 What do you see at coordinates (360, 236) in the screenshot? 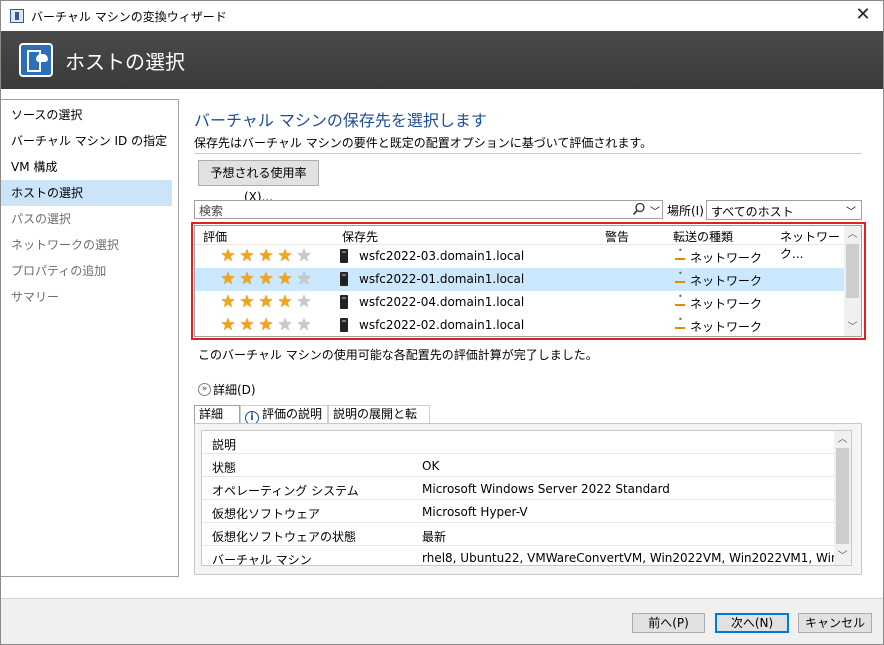
I see `column-destination: 保存先` at bounding box center [360, 236].